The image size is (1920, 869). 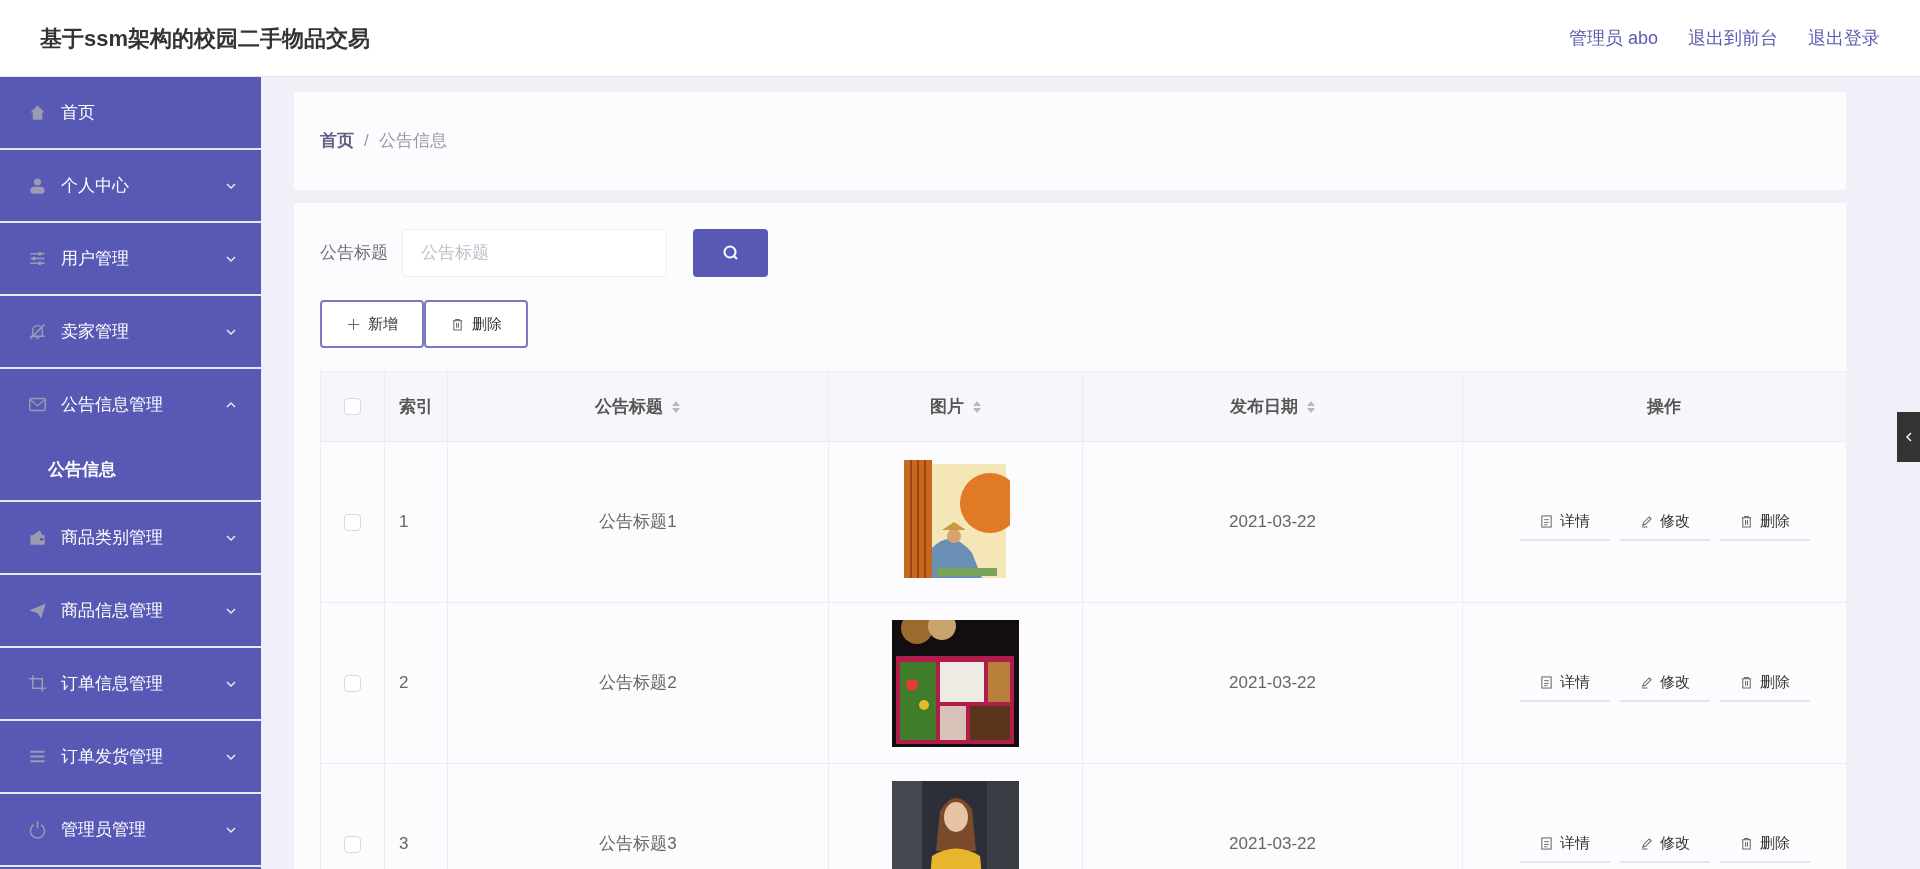 I want to click on column-header: 发布日期, so click(x=1263, y=406).